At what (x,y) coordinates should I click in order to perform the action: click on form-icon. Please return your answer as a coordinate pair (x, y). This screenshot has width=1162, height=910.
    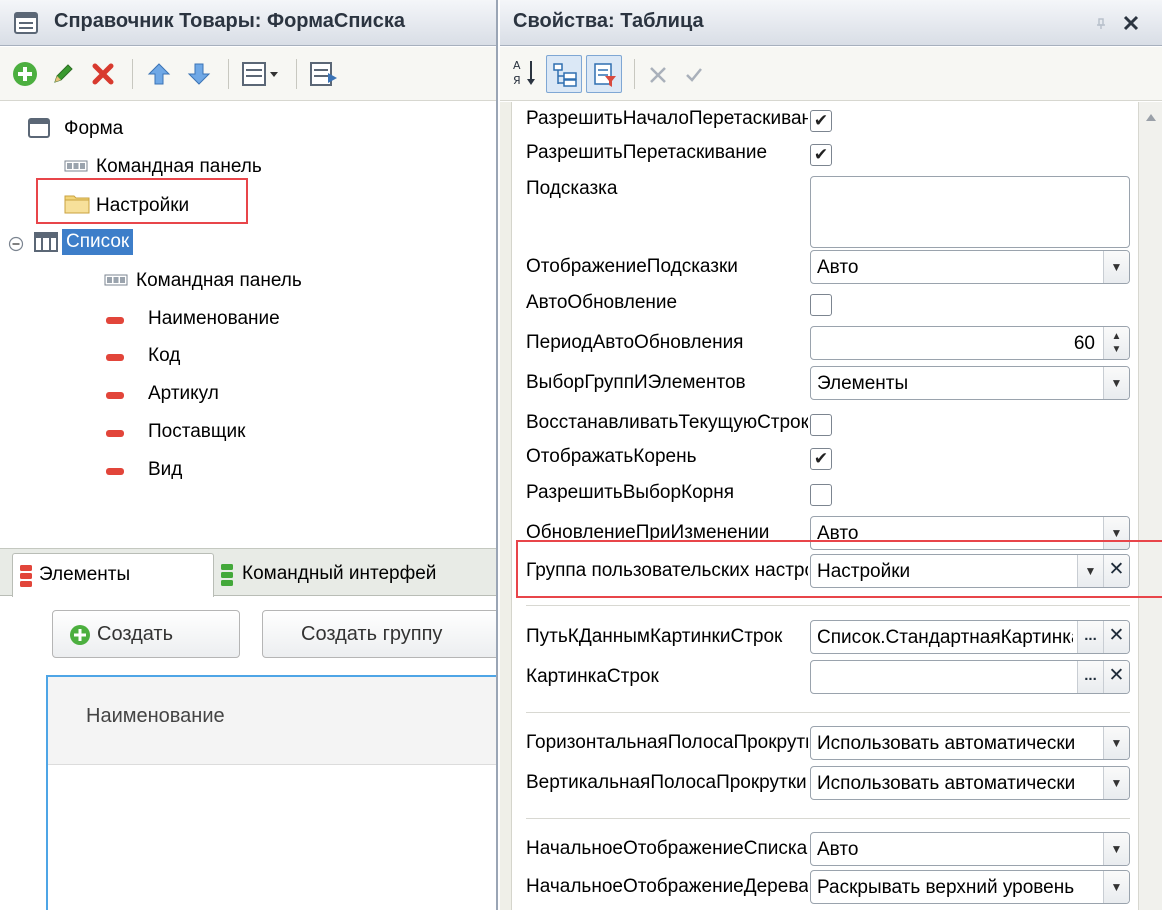
    Looking at the image, I should click on (39, 128).